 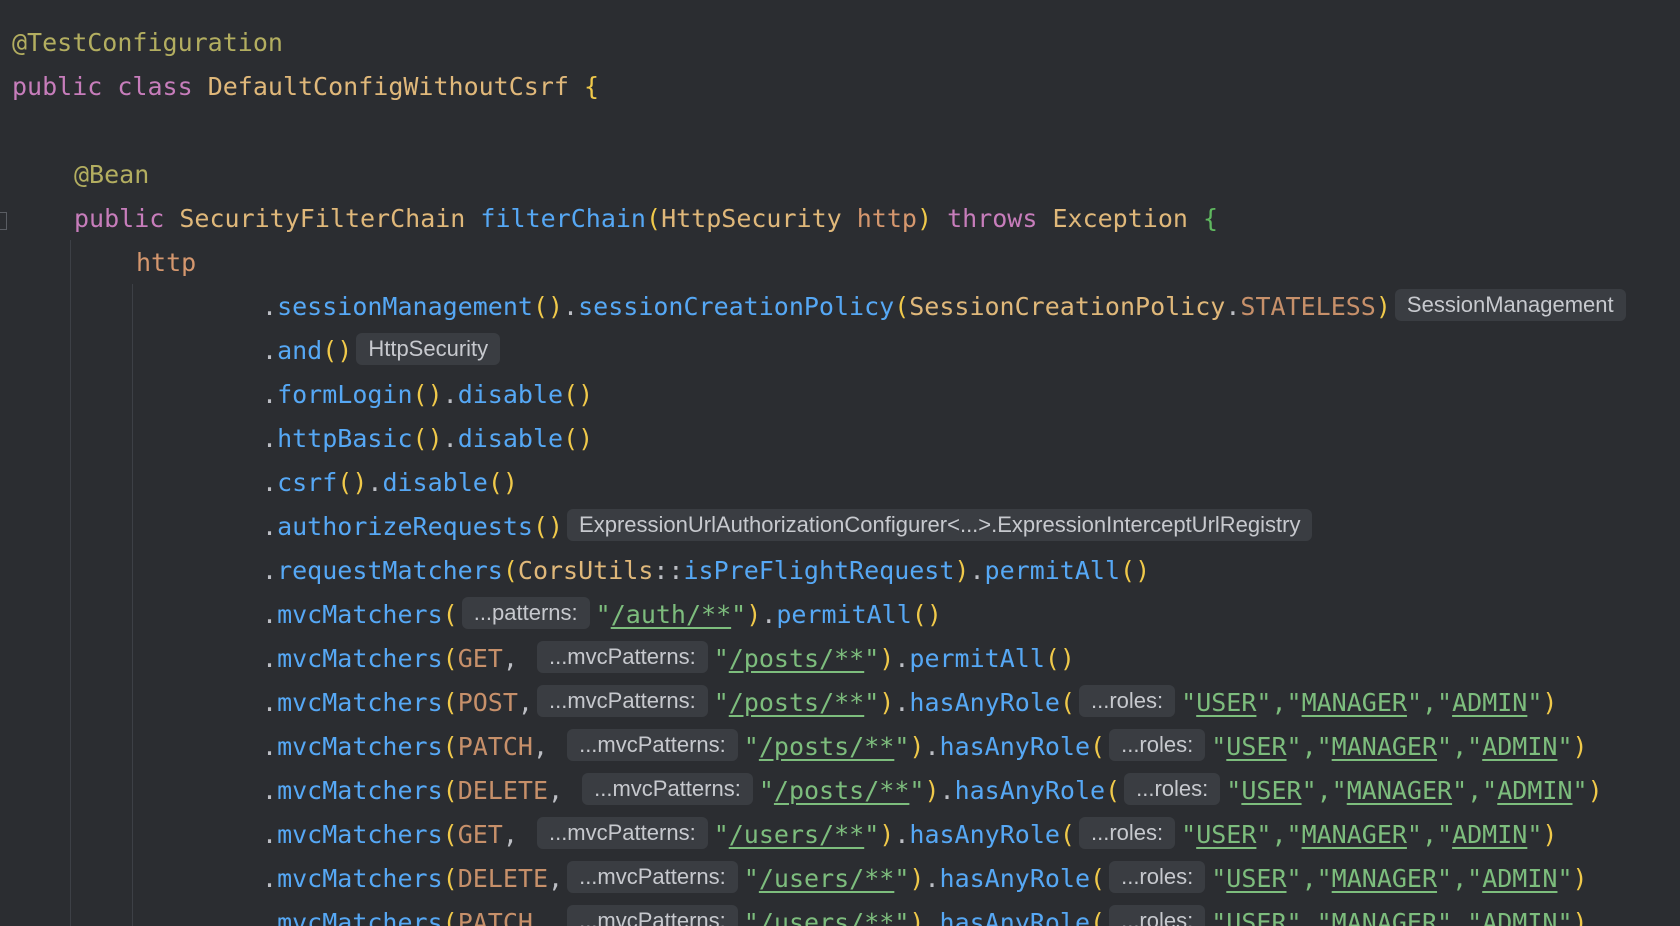 What do you see at coordinates (1510, 305) in the screenshot?
I see `inlay-hint: SessionManagement` at bounding box center [1510, 305].